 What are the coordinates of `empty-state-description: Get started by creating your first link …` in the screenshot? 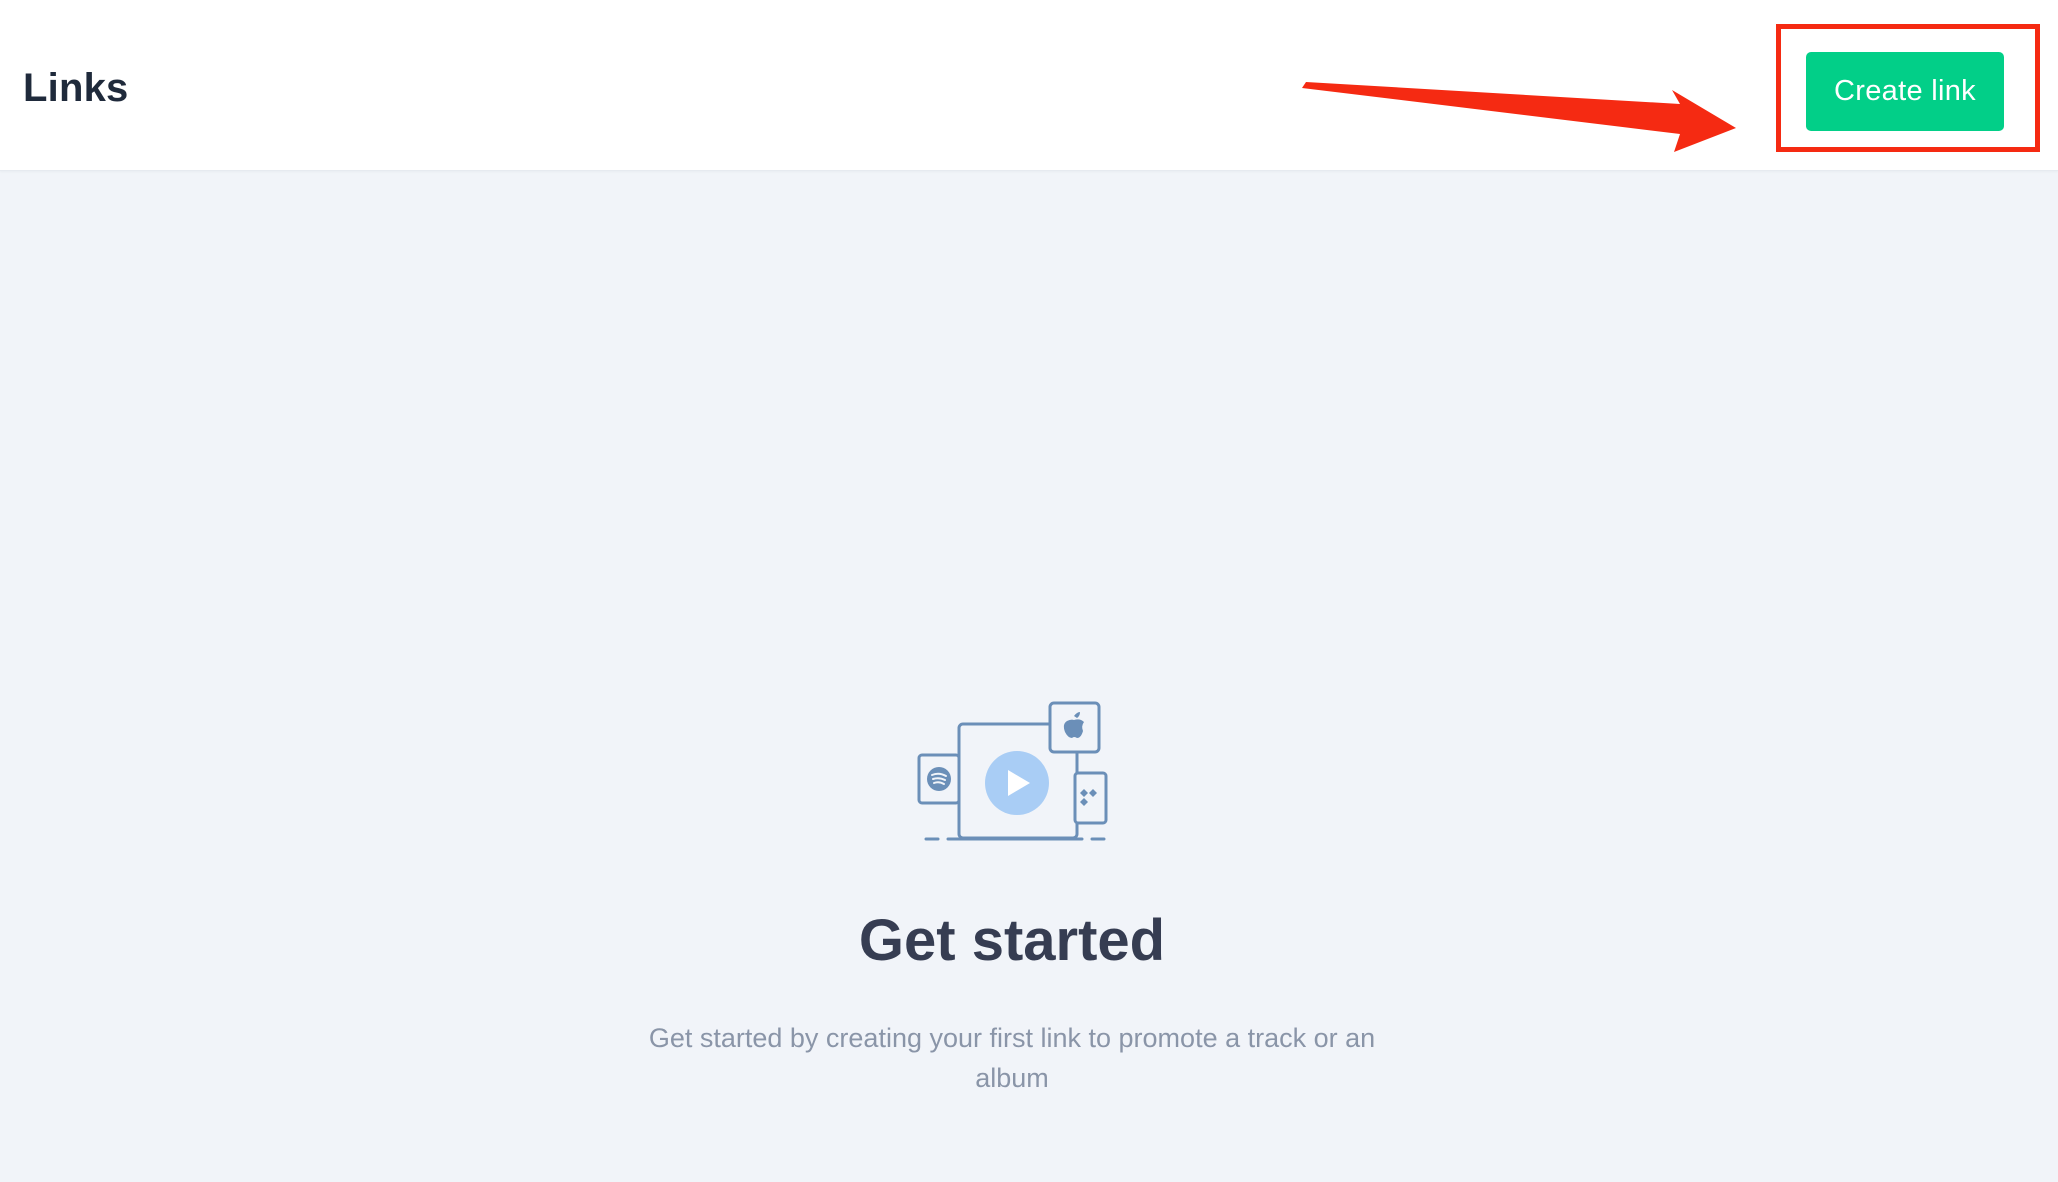 It's located at (1012, 1058).